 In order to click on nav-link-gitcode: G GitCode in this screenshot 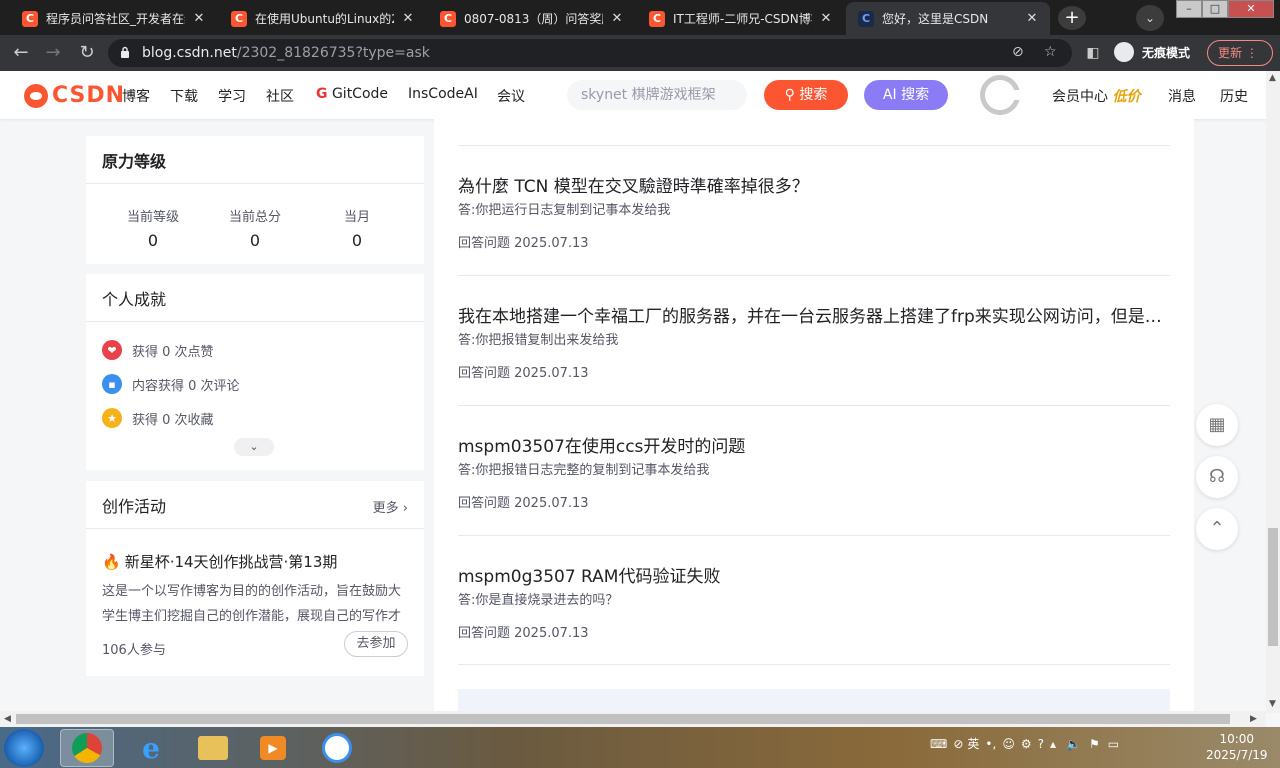, I will do `click(352, 94)`.